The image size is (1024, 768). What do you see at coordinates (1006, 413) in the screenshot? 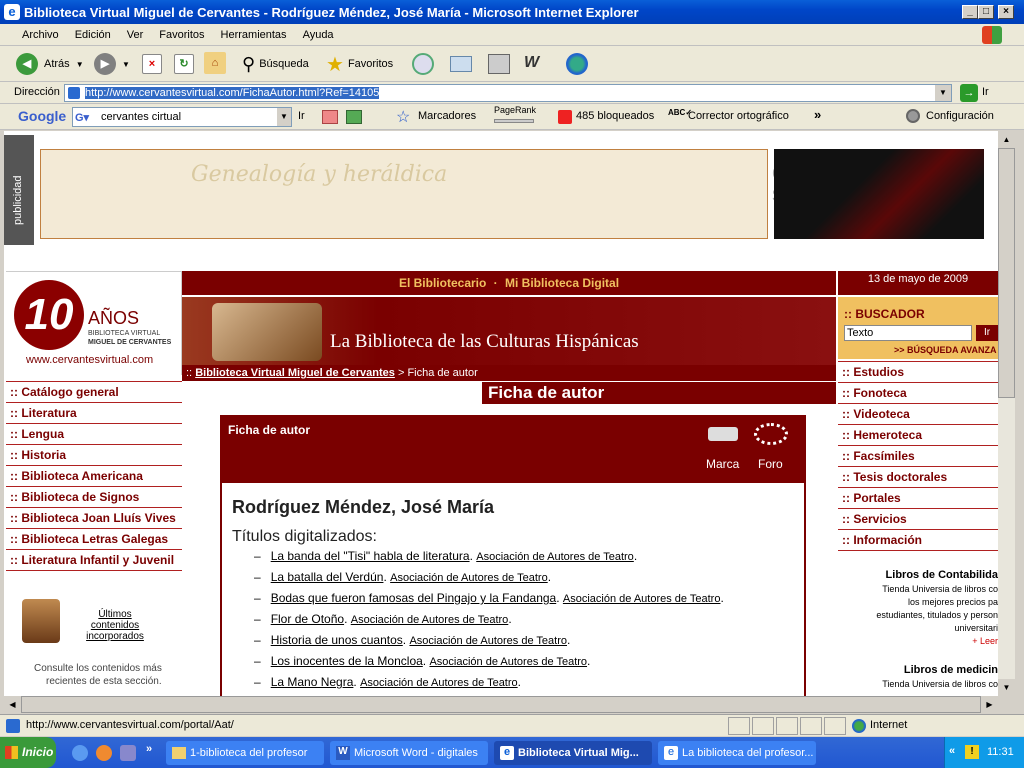
I see `vertical-scrollbar: ▲ ▼` at bounding box center [1006, 413].